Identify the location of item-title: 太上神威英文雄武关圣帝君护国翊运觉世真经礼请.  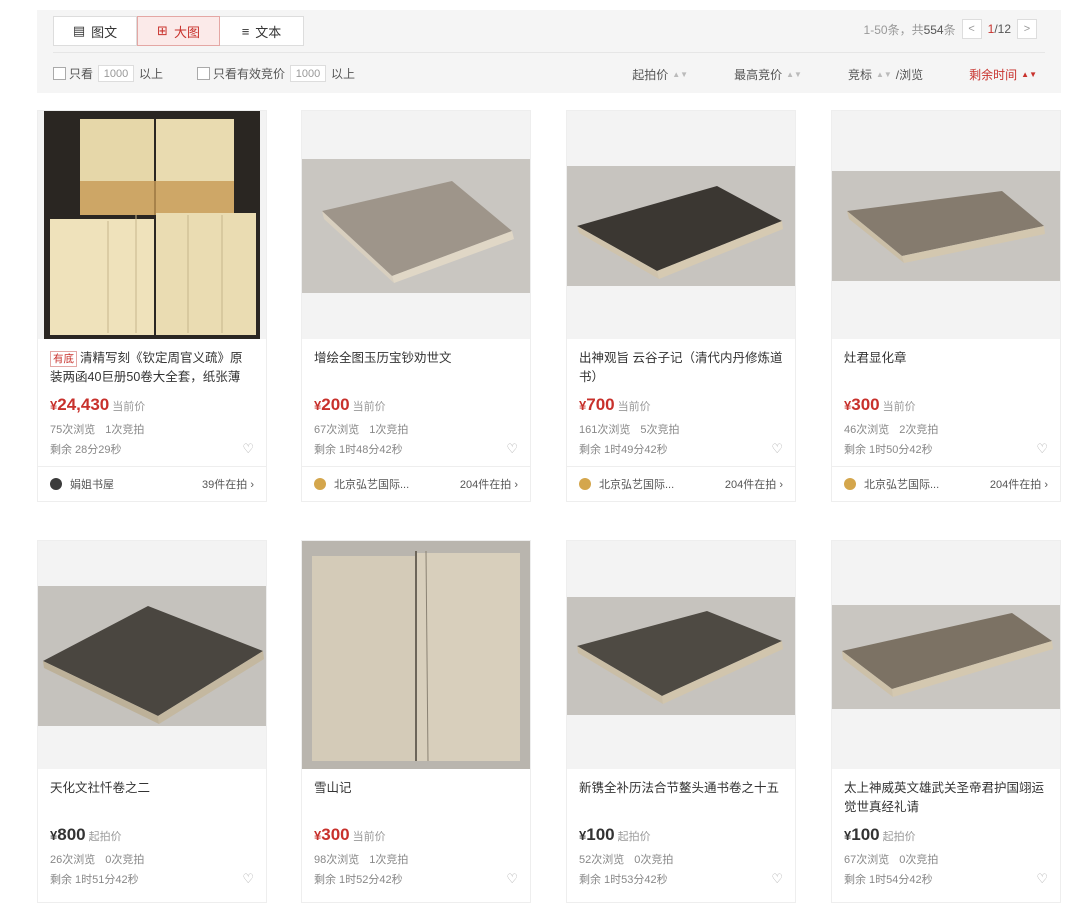
(946, 798).